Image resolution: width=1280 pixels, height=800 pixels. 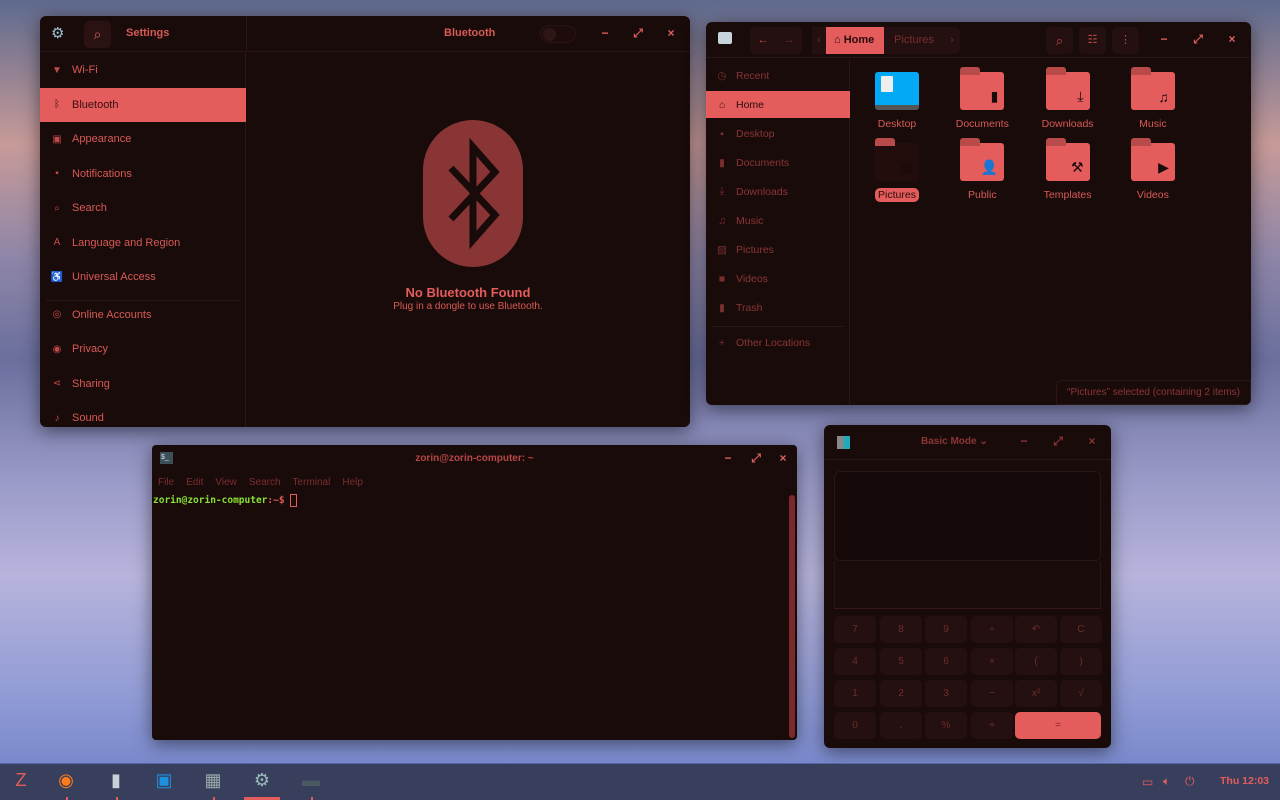 I want to click on sidebar-item-universal-access: ♿ Universal Access, so click(x=143, y=277).